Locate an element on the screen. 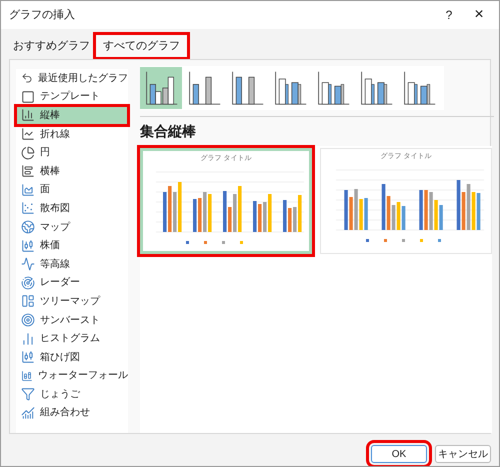 The width and height of the screenshot is (500, 467). sunburst-icon is located at coordinates (28, 320).